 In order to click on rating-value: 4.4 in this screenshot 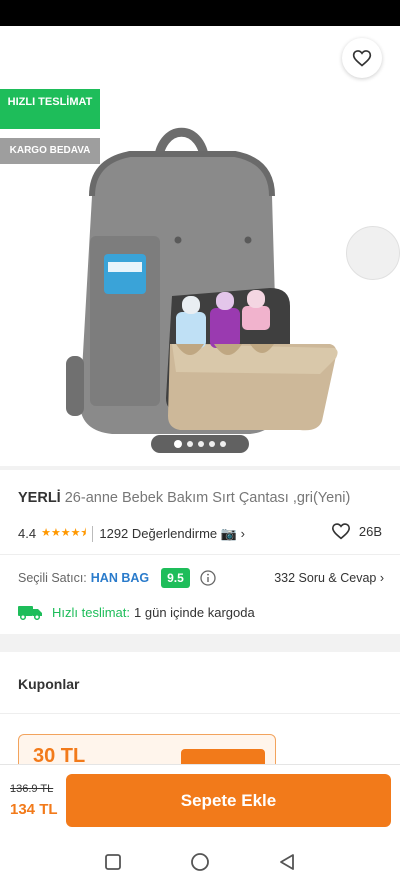, I will do `click(27, 533)`.